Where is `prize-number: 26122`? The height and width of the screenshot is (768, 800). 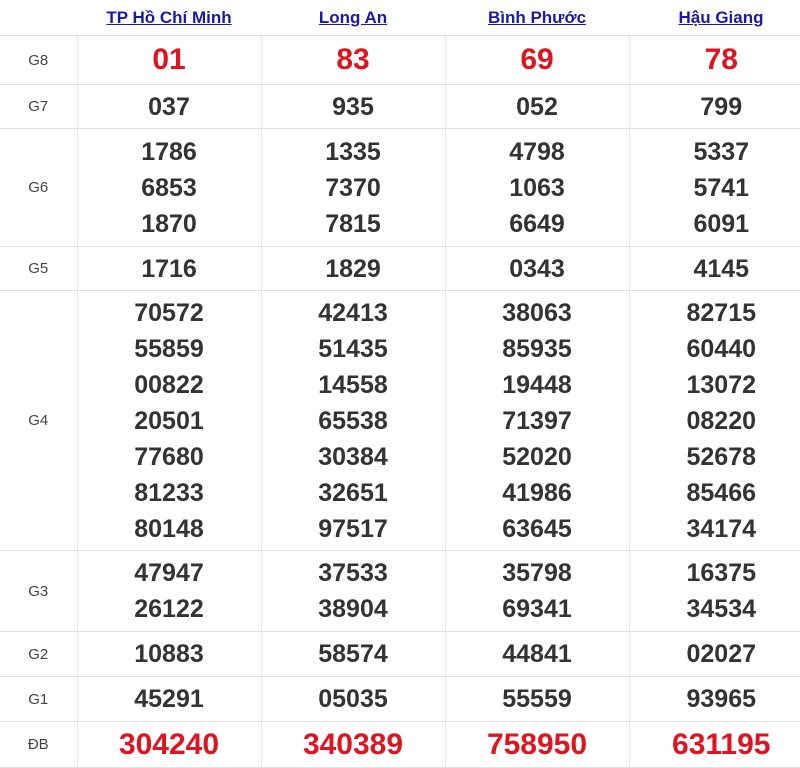 prize-number: 26122 is located at coordinates (169, 609).